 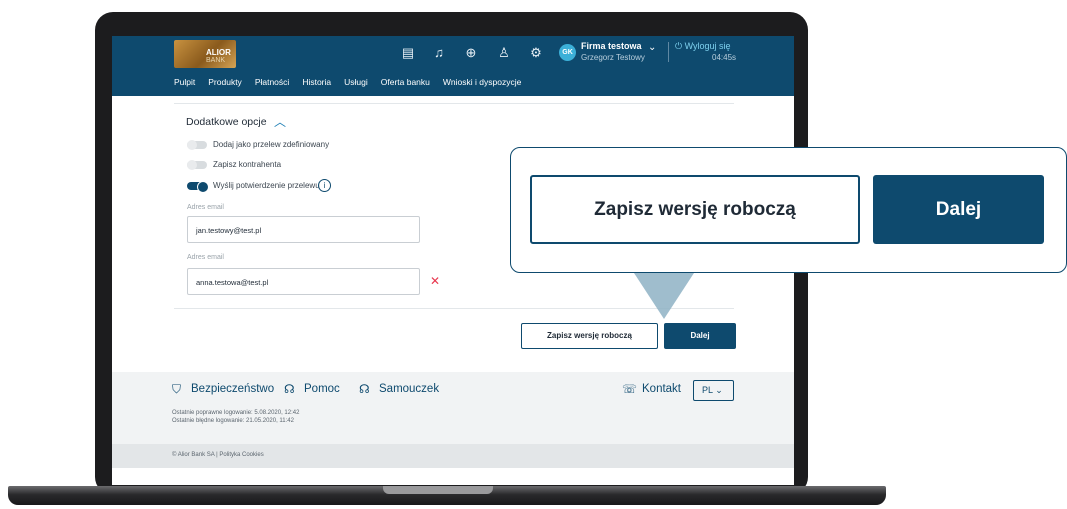 What do you see at coordinates (680, 46) in the screenshot?
I see `power-icon: ⏻` at bounding box center [680, 46].